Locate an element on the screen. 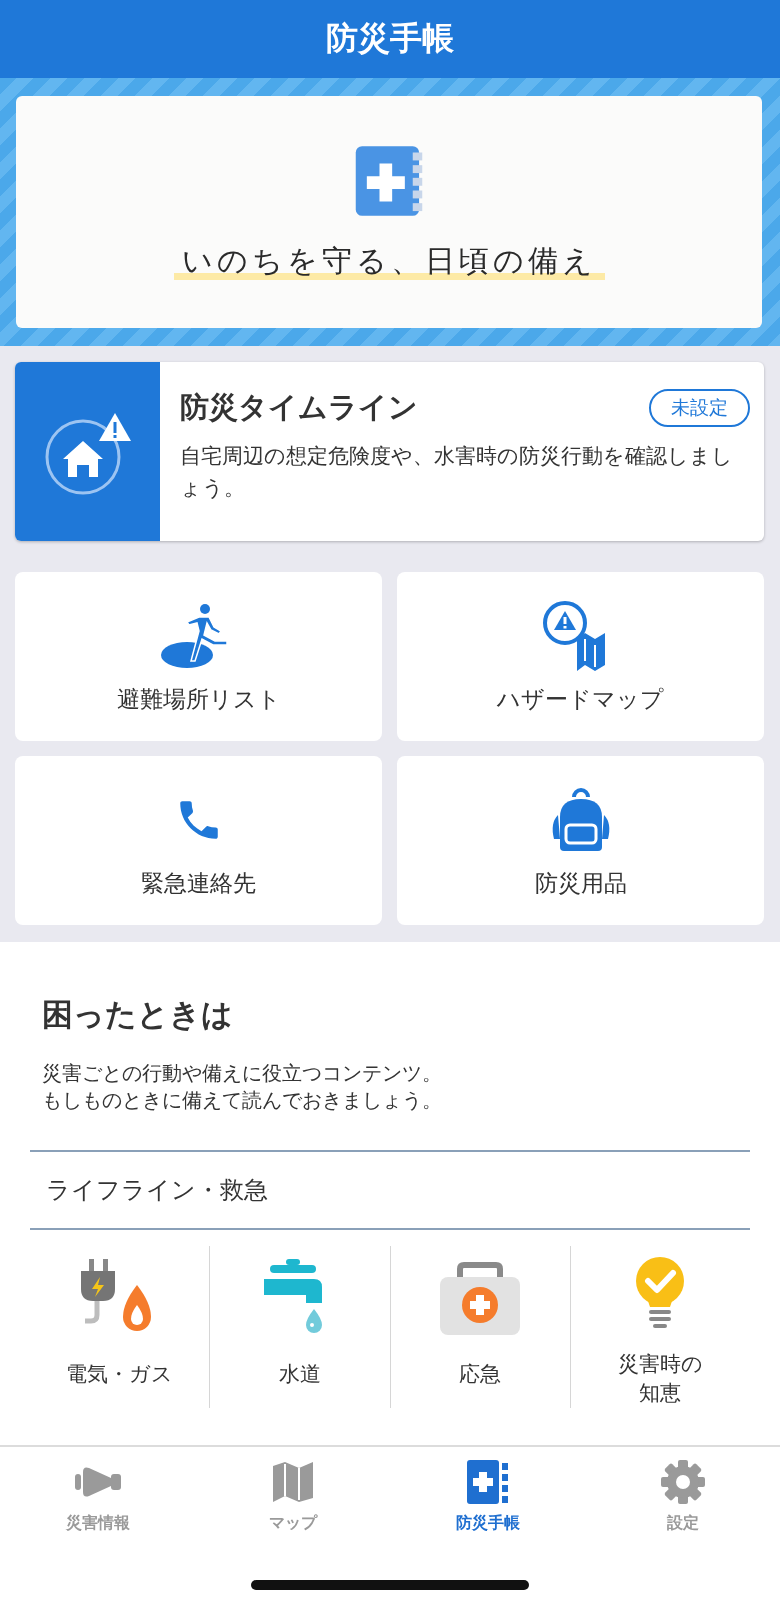 The width and height of the screenshot is (780, 1600). topic-label: 水道 is located at coordinates (299, 1374).